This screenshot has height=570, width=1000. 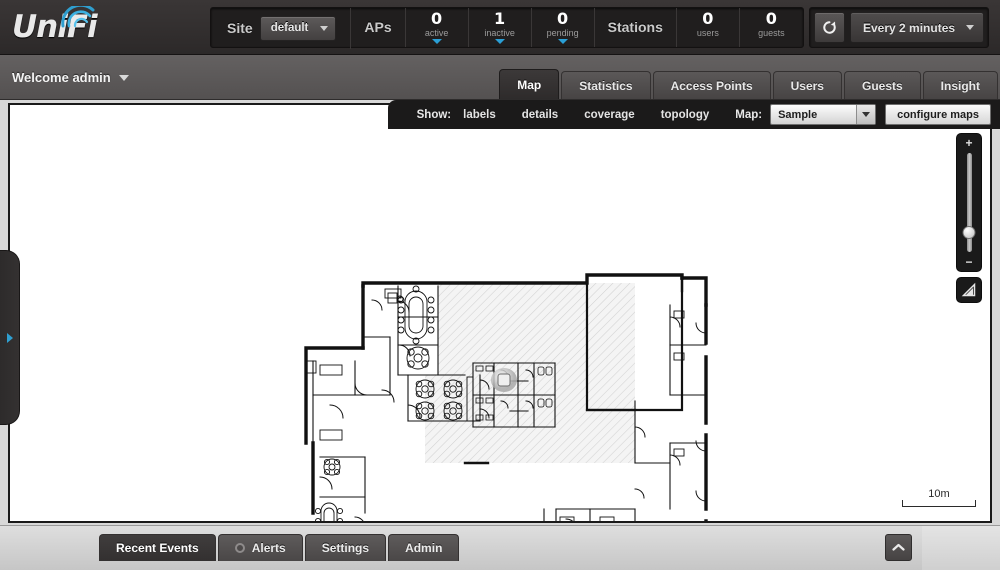 I want to click on stat-aps-active: 0 active, so click(x=437, y=27).